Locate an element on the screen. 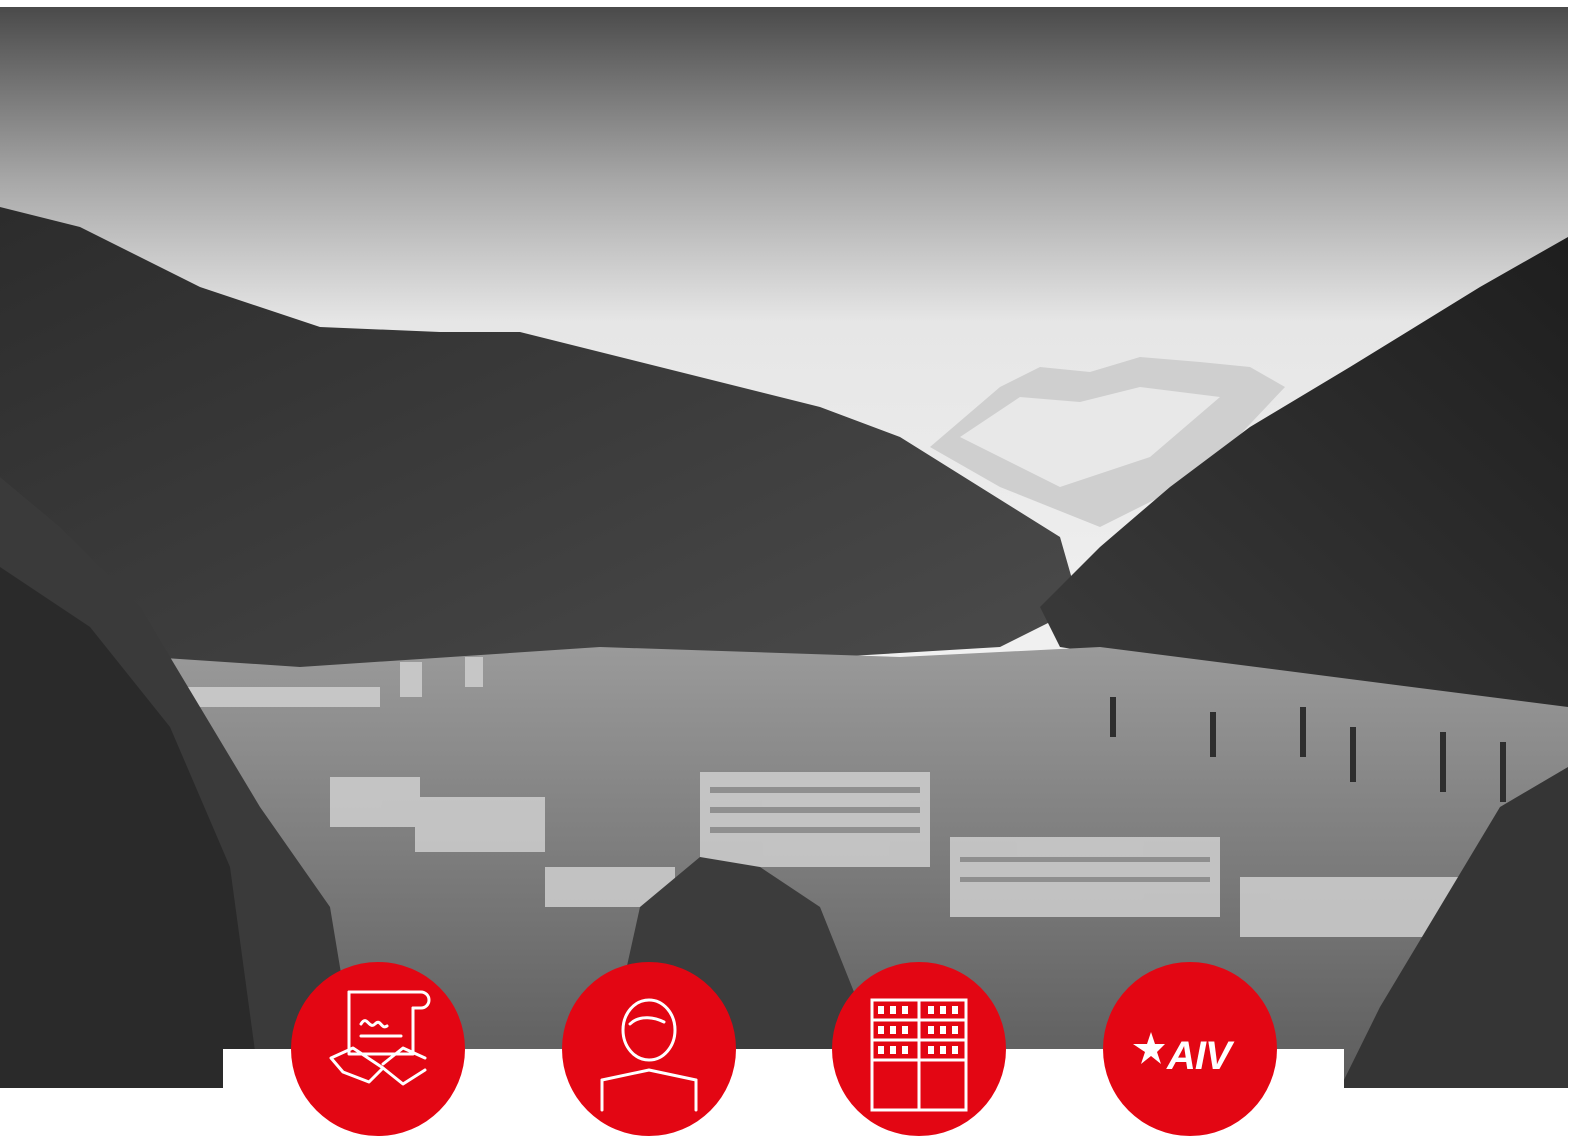 The width and height of the screenshot is (1588, 1136). contract-handshake-icon is located at coordinates (380, 1038).